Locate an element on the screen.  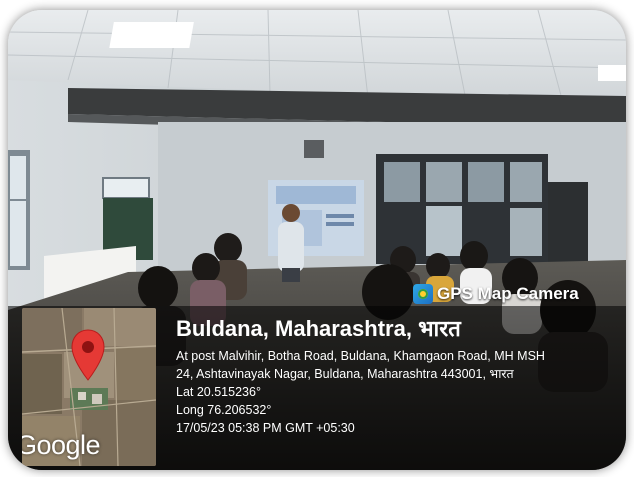
map-pin-icon is located at coordinates (88, 355).